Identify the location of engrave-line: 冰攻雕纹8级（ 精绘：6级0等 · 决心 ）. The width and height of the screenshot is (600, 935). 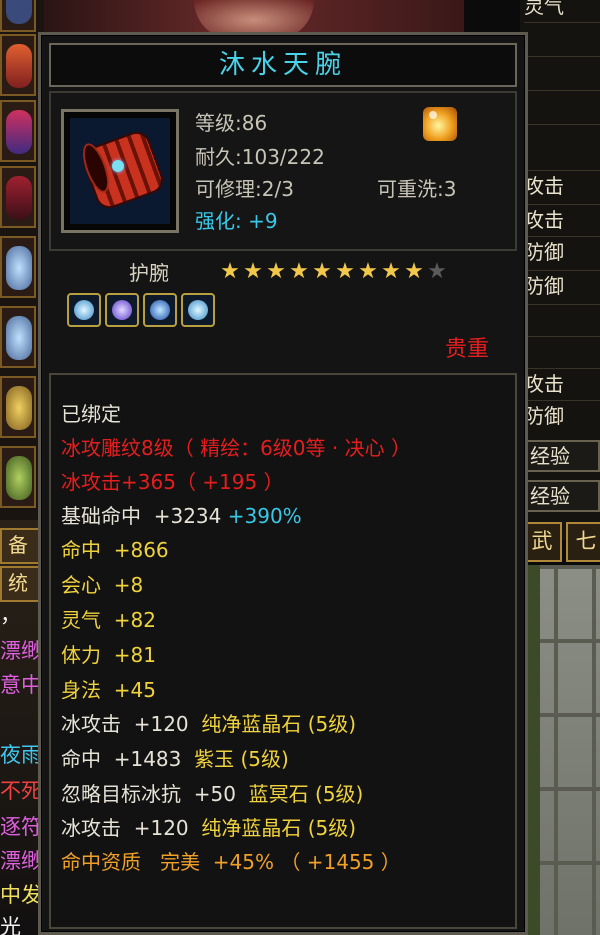
(236, 448).